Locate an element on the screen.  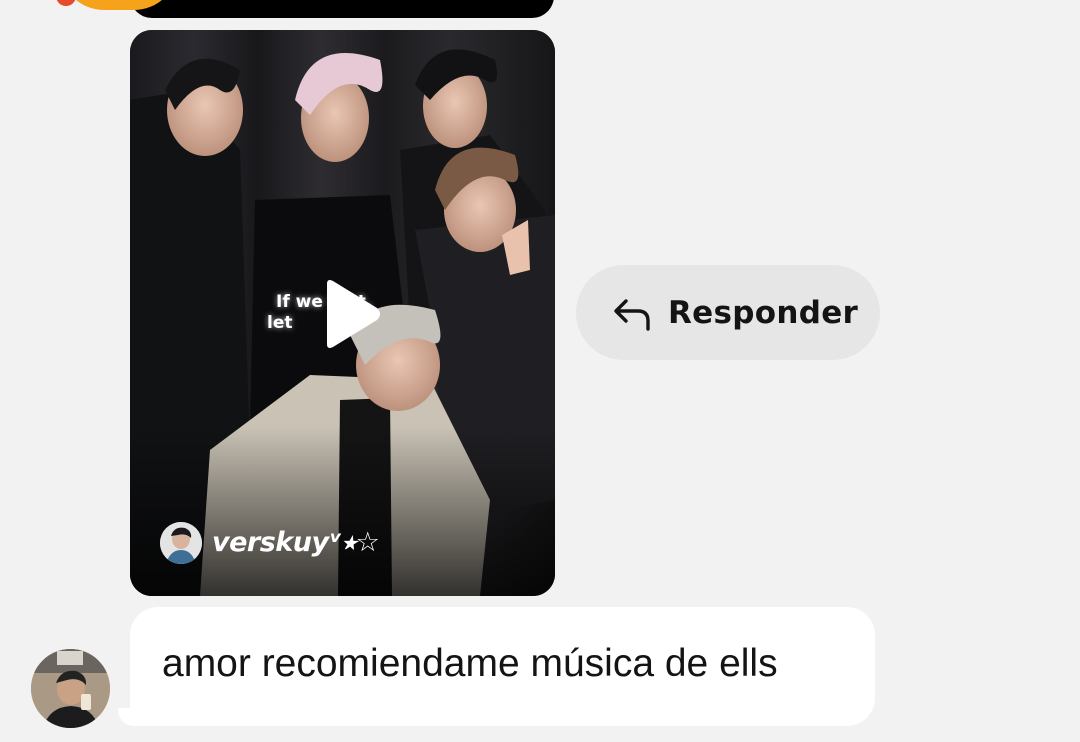
reel-author-avatar is located at coordinates (181, 543).